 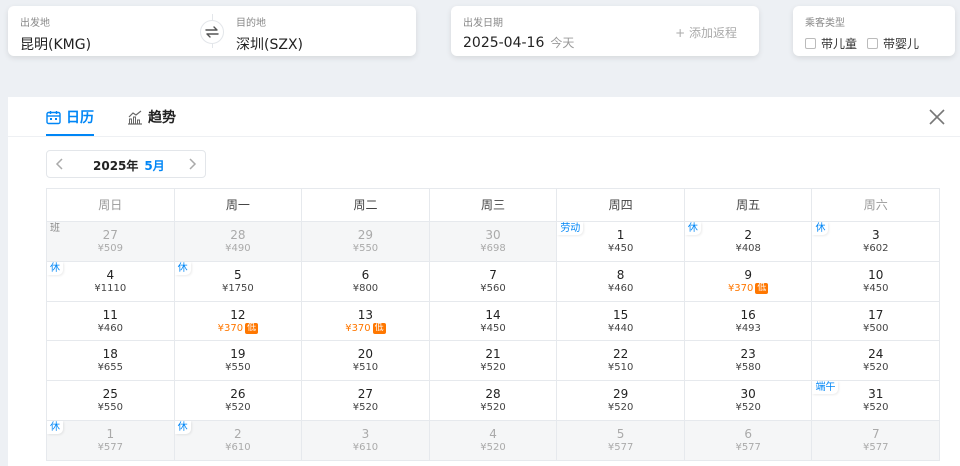 What do you see at coordinates (53, 117) in the screenshot?
I see `calendar-icon` at bounding box center [53, 117].